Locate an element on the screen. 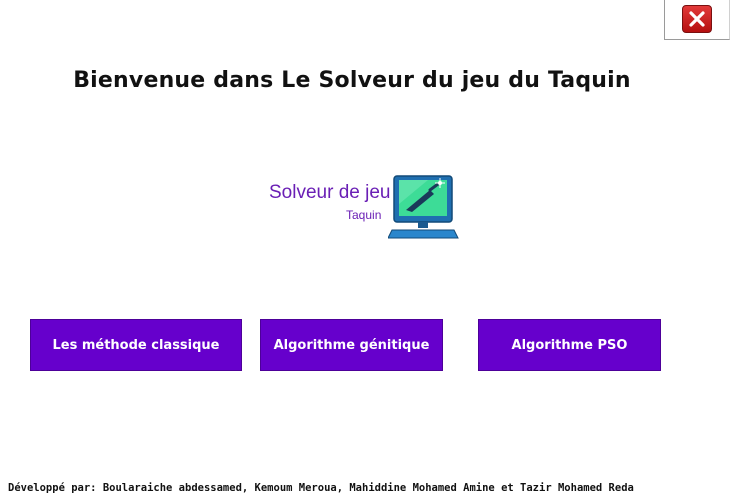 Image resolution: width=732 pixels, height=502 pixels. computer-icon is located at coordinates (423, 207).